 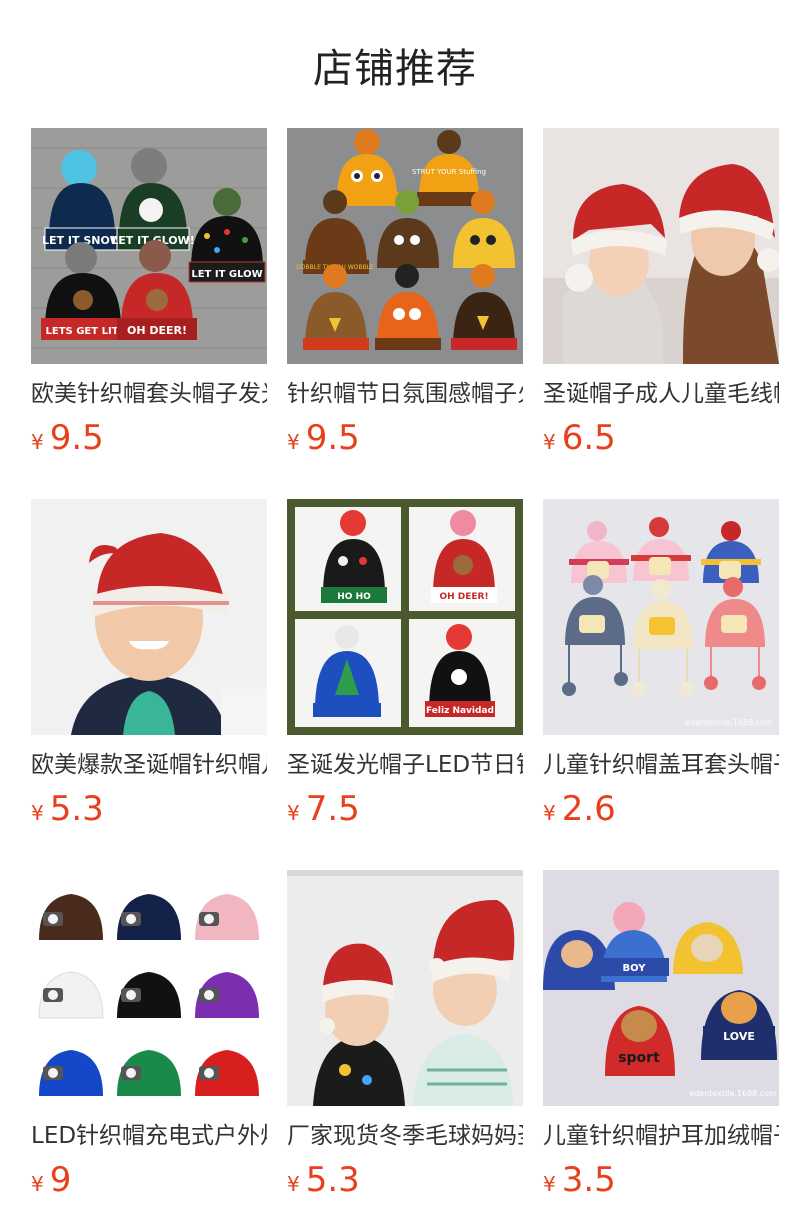 What do you see at coordinates (634, 968) in the screenshot?
I see `hat-slogan: BOY` at bounding box center [634, 968].